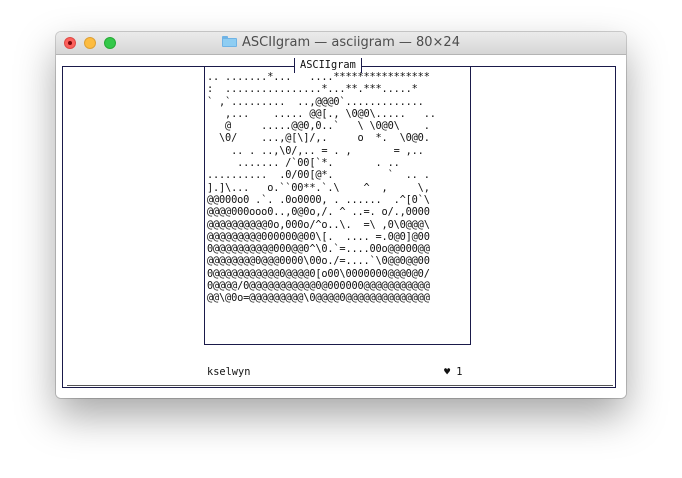 The image size is (682, 478). I want to click on title-bar: ASCIIgram — asciigram — 80×24, so click(341, 43).